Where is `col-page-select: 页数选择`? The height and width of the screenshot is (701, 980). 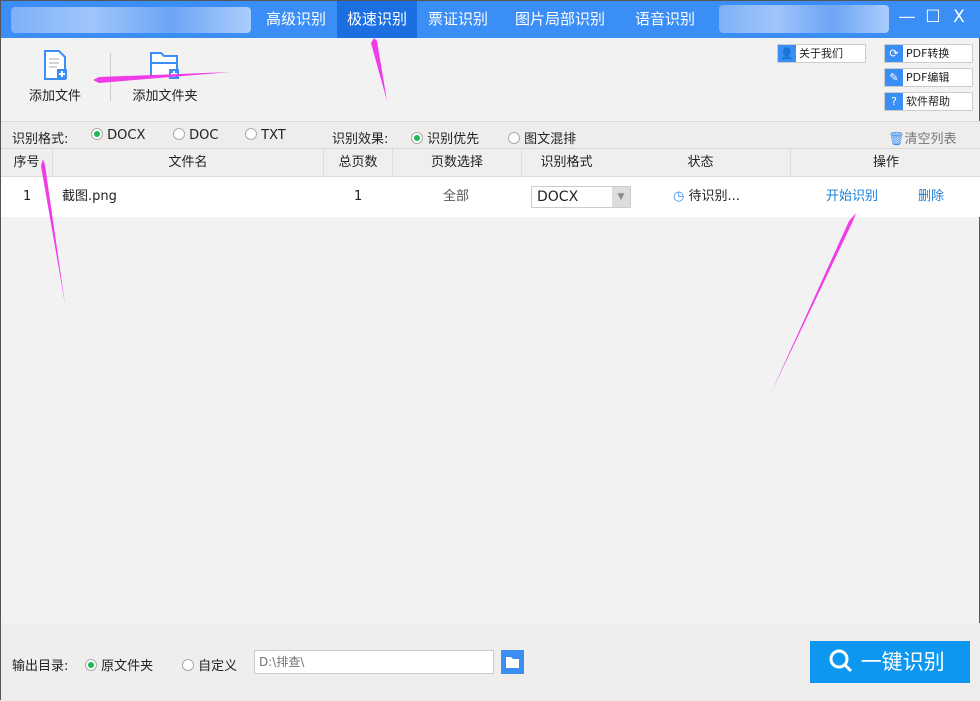 col-page-select: 页数选择 is located at coordinates (457, 163).